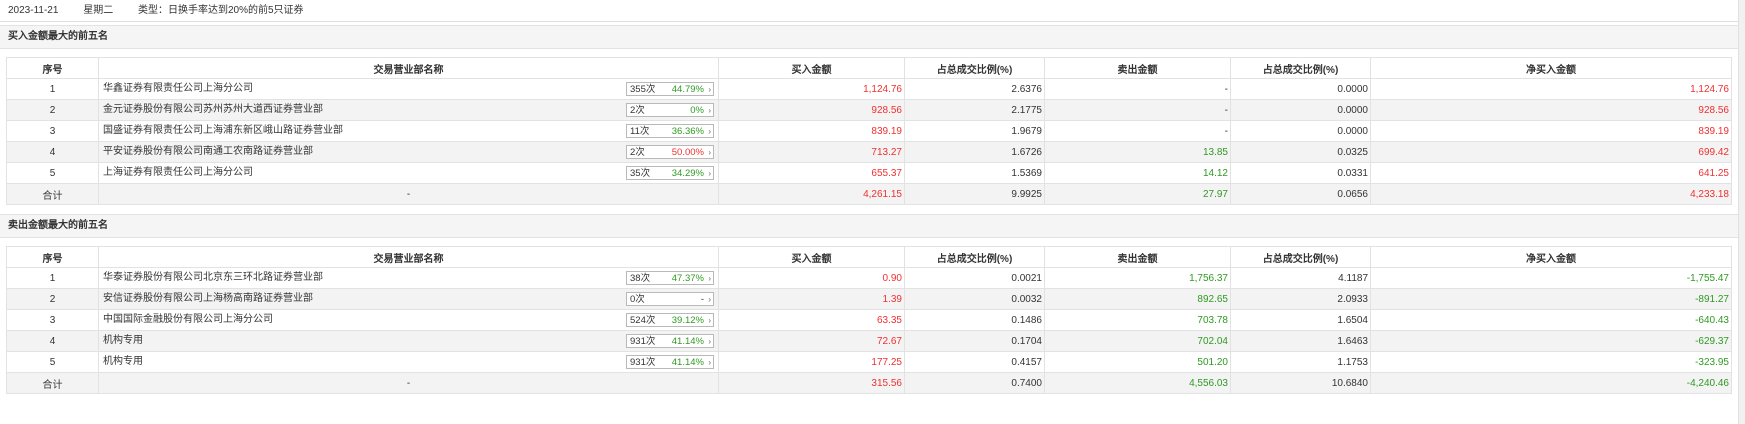  Describe the element at coordinates (178, 89) in the screenshot. I see `dept-name-link: 华鑫证券有限责任公司上海分公司` at that location.